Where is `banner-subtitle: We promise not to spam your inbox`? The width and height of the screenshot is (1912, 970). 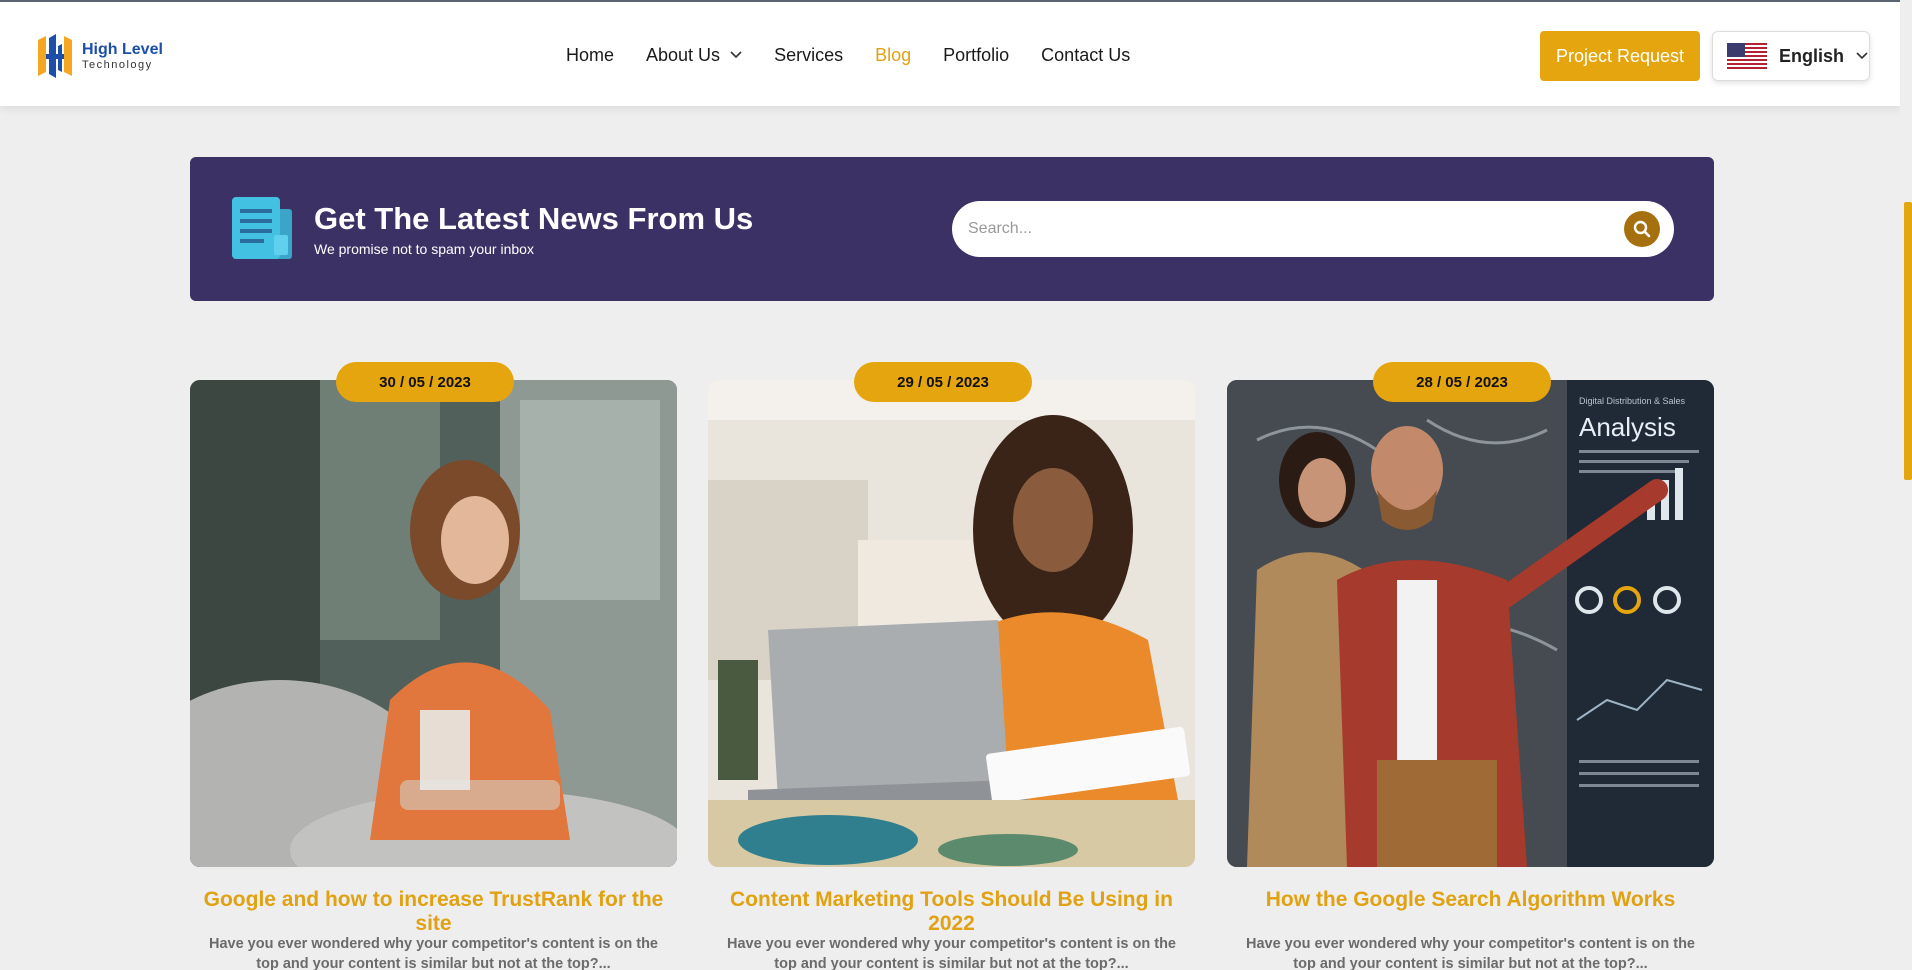
banner-subtitle: We promise not to spam your inbox is located at coordinates (424, 249).